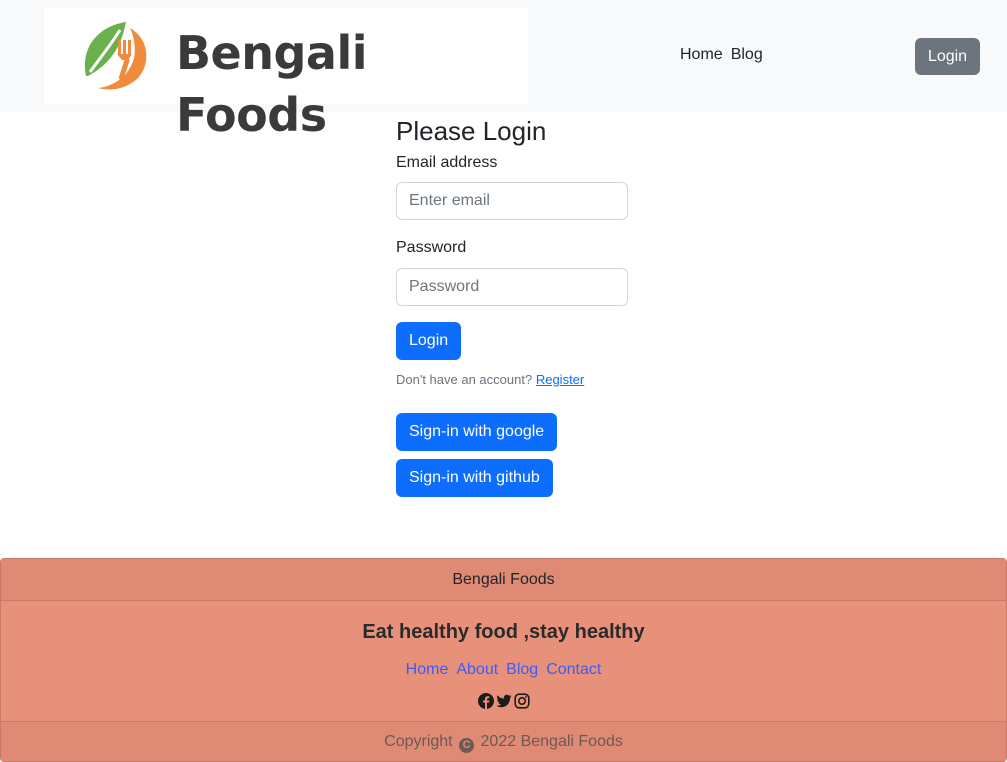  I want to click on footer-blog-link: Blog, so click(522, 670).